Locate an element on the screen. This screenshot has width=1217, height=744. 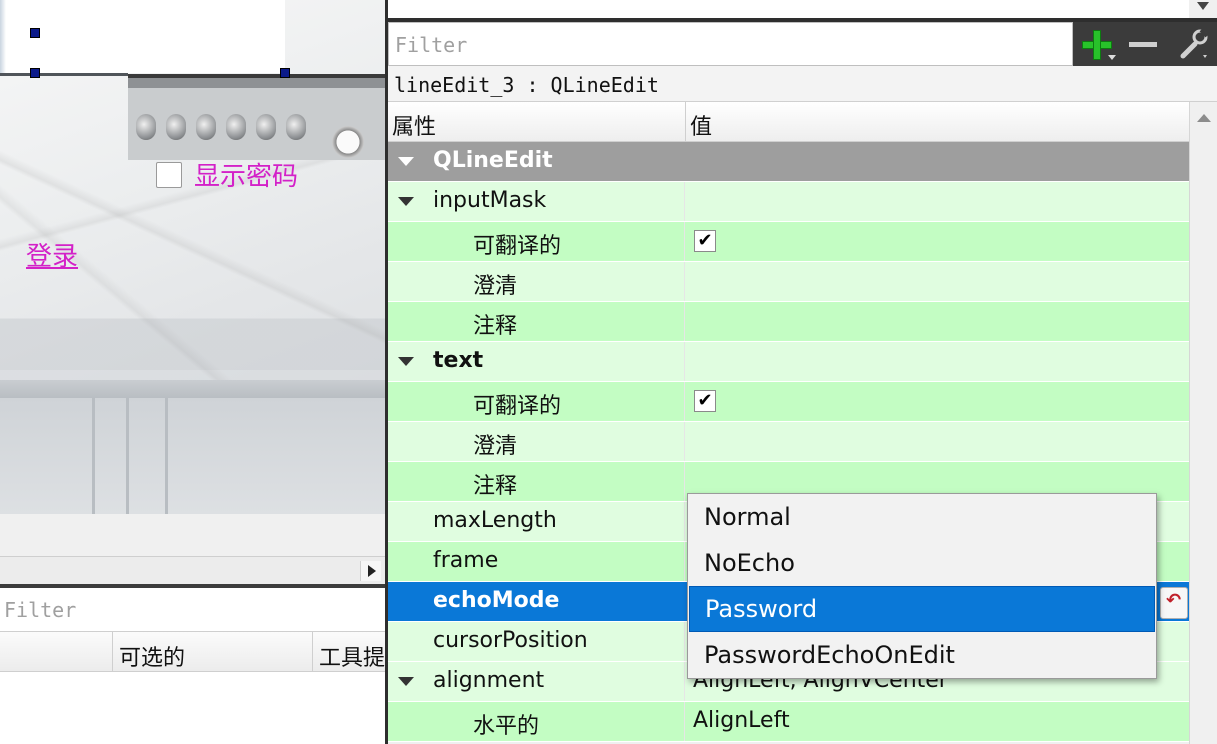
remove-property-icon is located at coordinates (1143, 44).